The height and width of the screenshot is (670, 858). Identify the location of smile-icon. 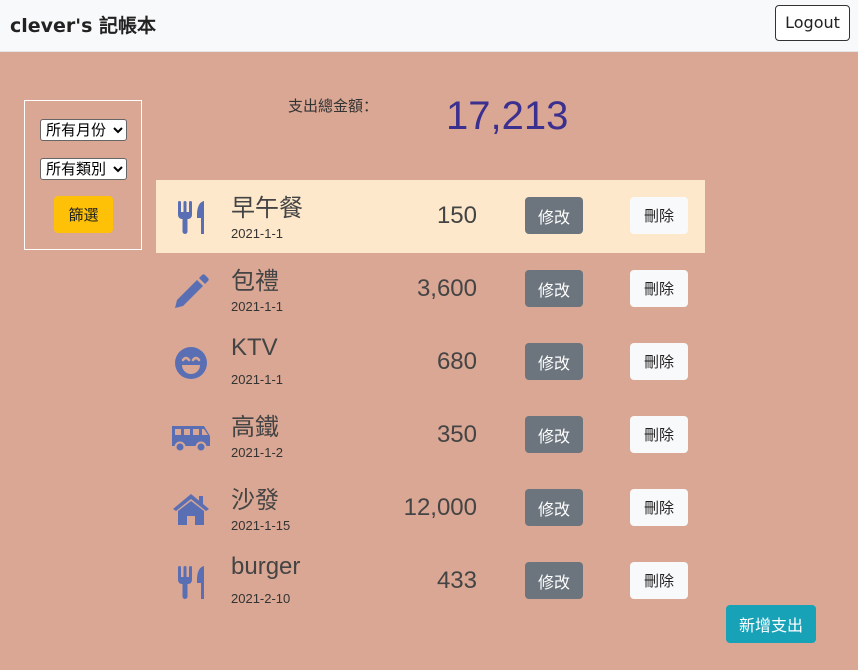
(191, 363).